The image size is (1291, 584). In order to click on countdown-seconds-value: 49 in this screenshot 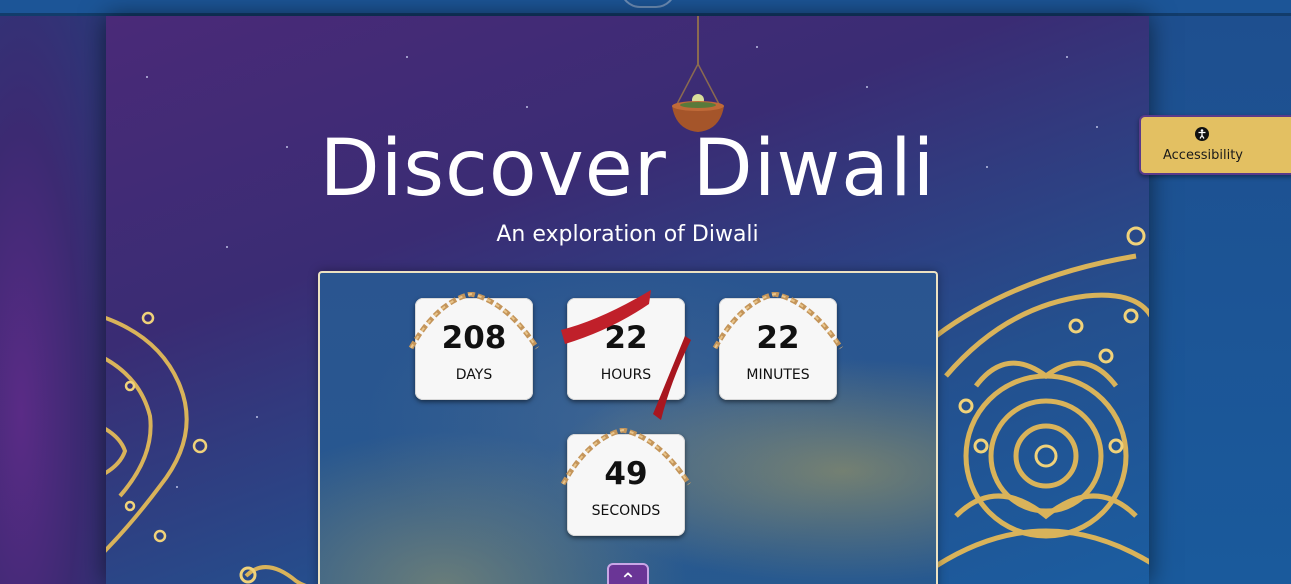, I will do `click(626, 474)`.